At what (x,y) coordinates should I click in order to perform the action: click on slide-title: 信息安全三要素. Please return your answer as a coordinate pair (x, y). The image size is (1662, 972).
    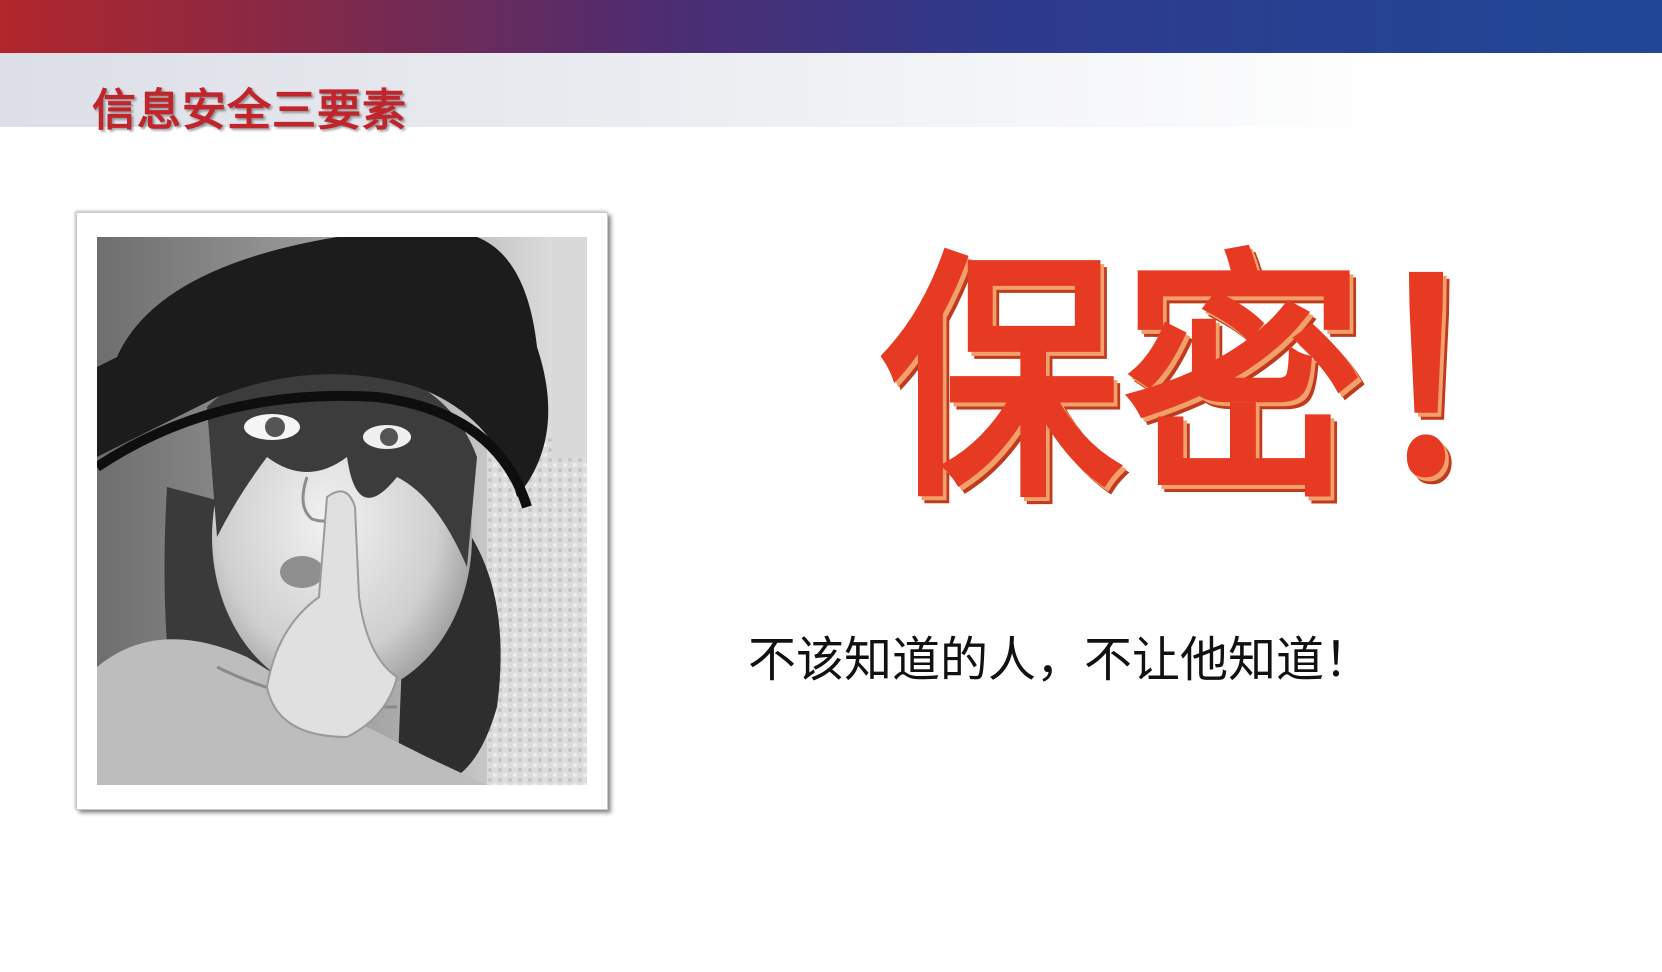
    Looking at the image, I should click on (249, 110).